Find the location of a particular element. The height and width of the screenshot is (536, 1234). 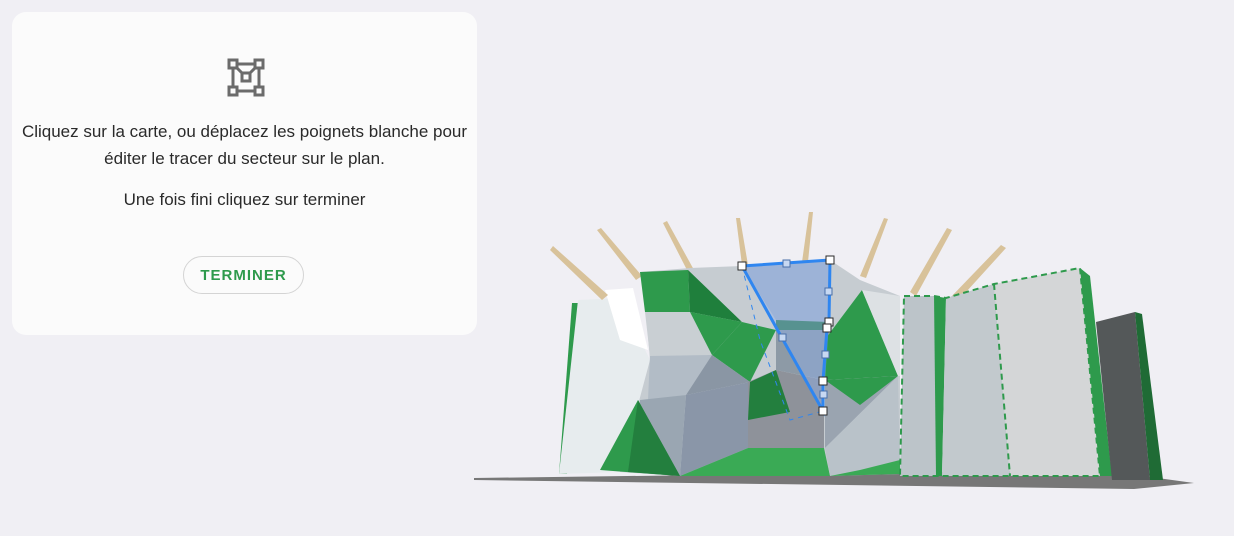

vector-polygon-edit-icon is located at coordinates (246, 77).